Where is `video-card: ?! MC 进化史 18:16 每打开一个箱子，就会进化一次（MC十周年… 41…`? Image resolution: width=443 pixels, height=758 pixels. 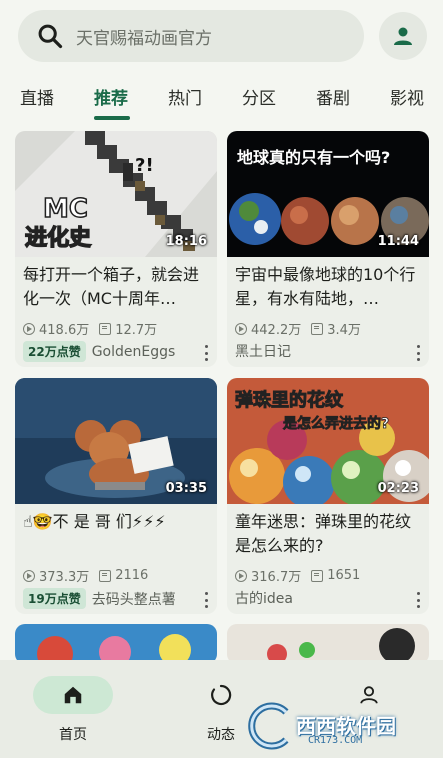
video-card: ?! MC 进化史 18:16 每打开一个箱子，就会进化一次（MC十周年… 41… is located at coordinates (116, 249).